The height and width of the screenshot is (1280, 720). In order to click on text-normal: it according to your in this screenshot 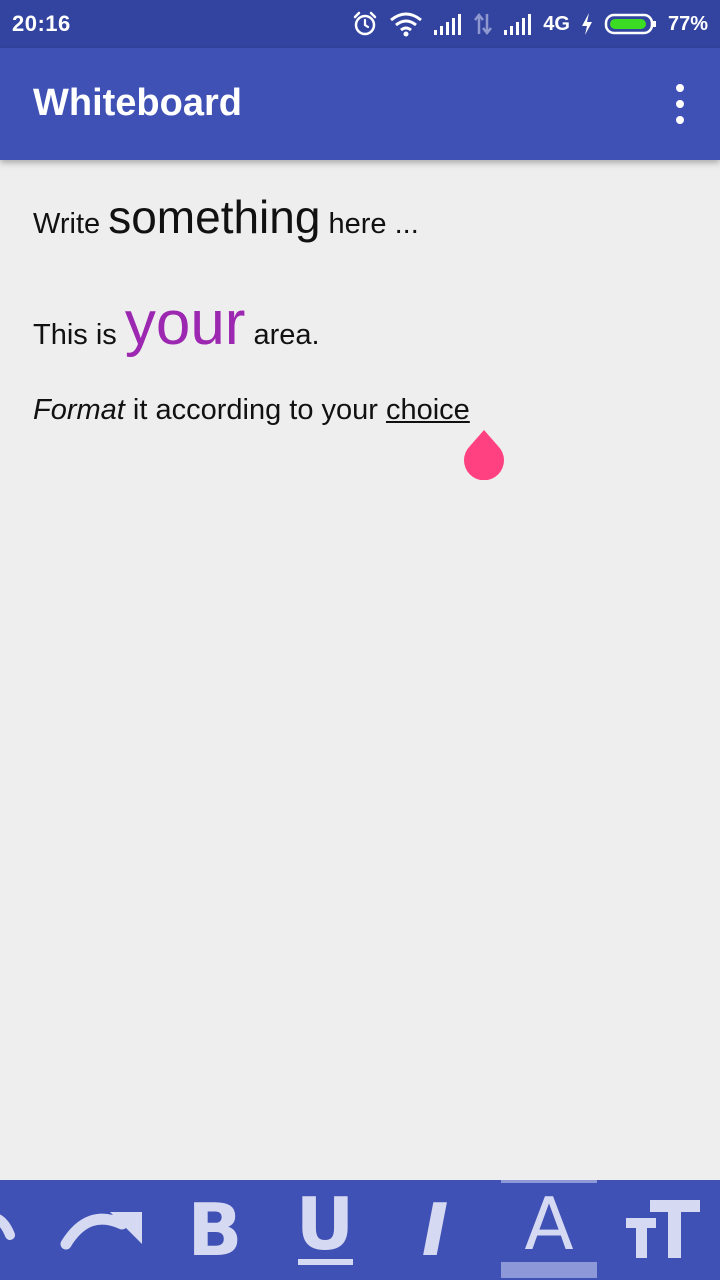, I will do `click(255, 410)`.